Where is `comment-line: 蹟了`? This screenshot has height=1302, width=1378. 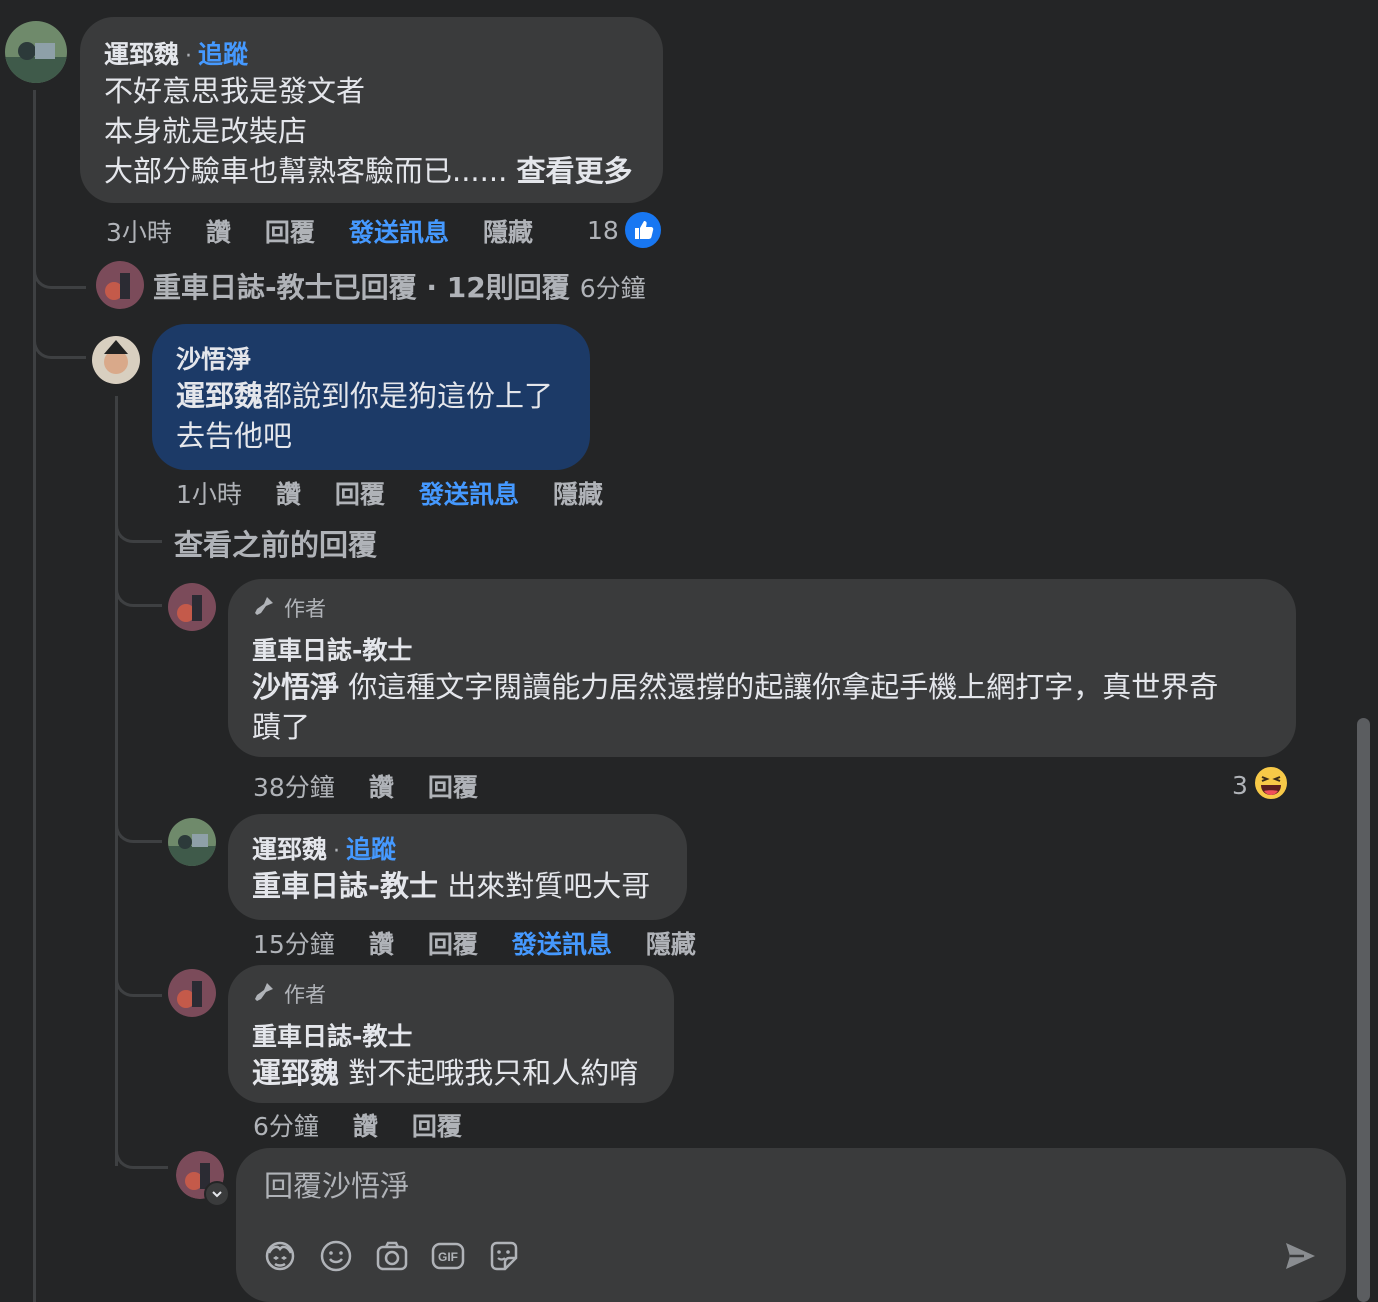
comment-line: 蹟了 is located at coordinates (281, 727).